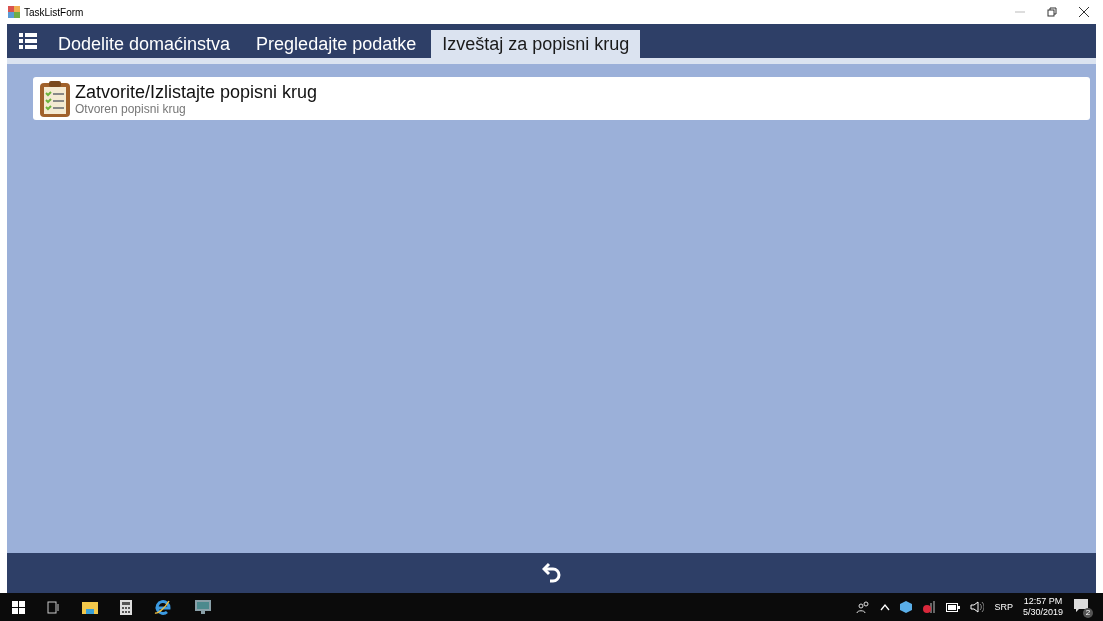 This screenshot has width=1103, height=621. Describe the element at coordinates (14, 12) in the screenshot. I see `app-icon` at that location.